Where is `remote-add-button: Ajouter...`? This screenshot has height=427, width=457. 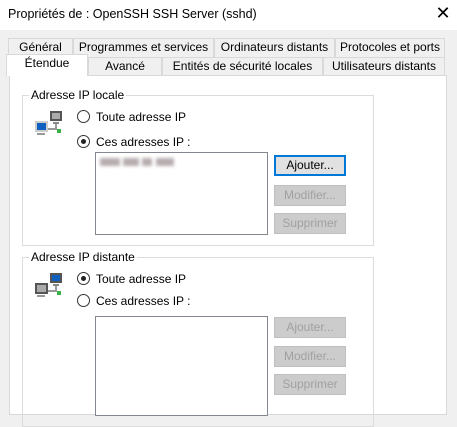
remote-add-button: Ajouter... is located at coordinates (310, 327).